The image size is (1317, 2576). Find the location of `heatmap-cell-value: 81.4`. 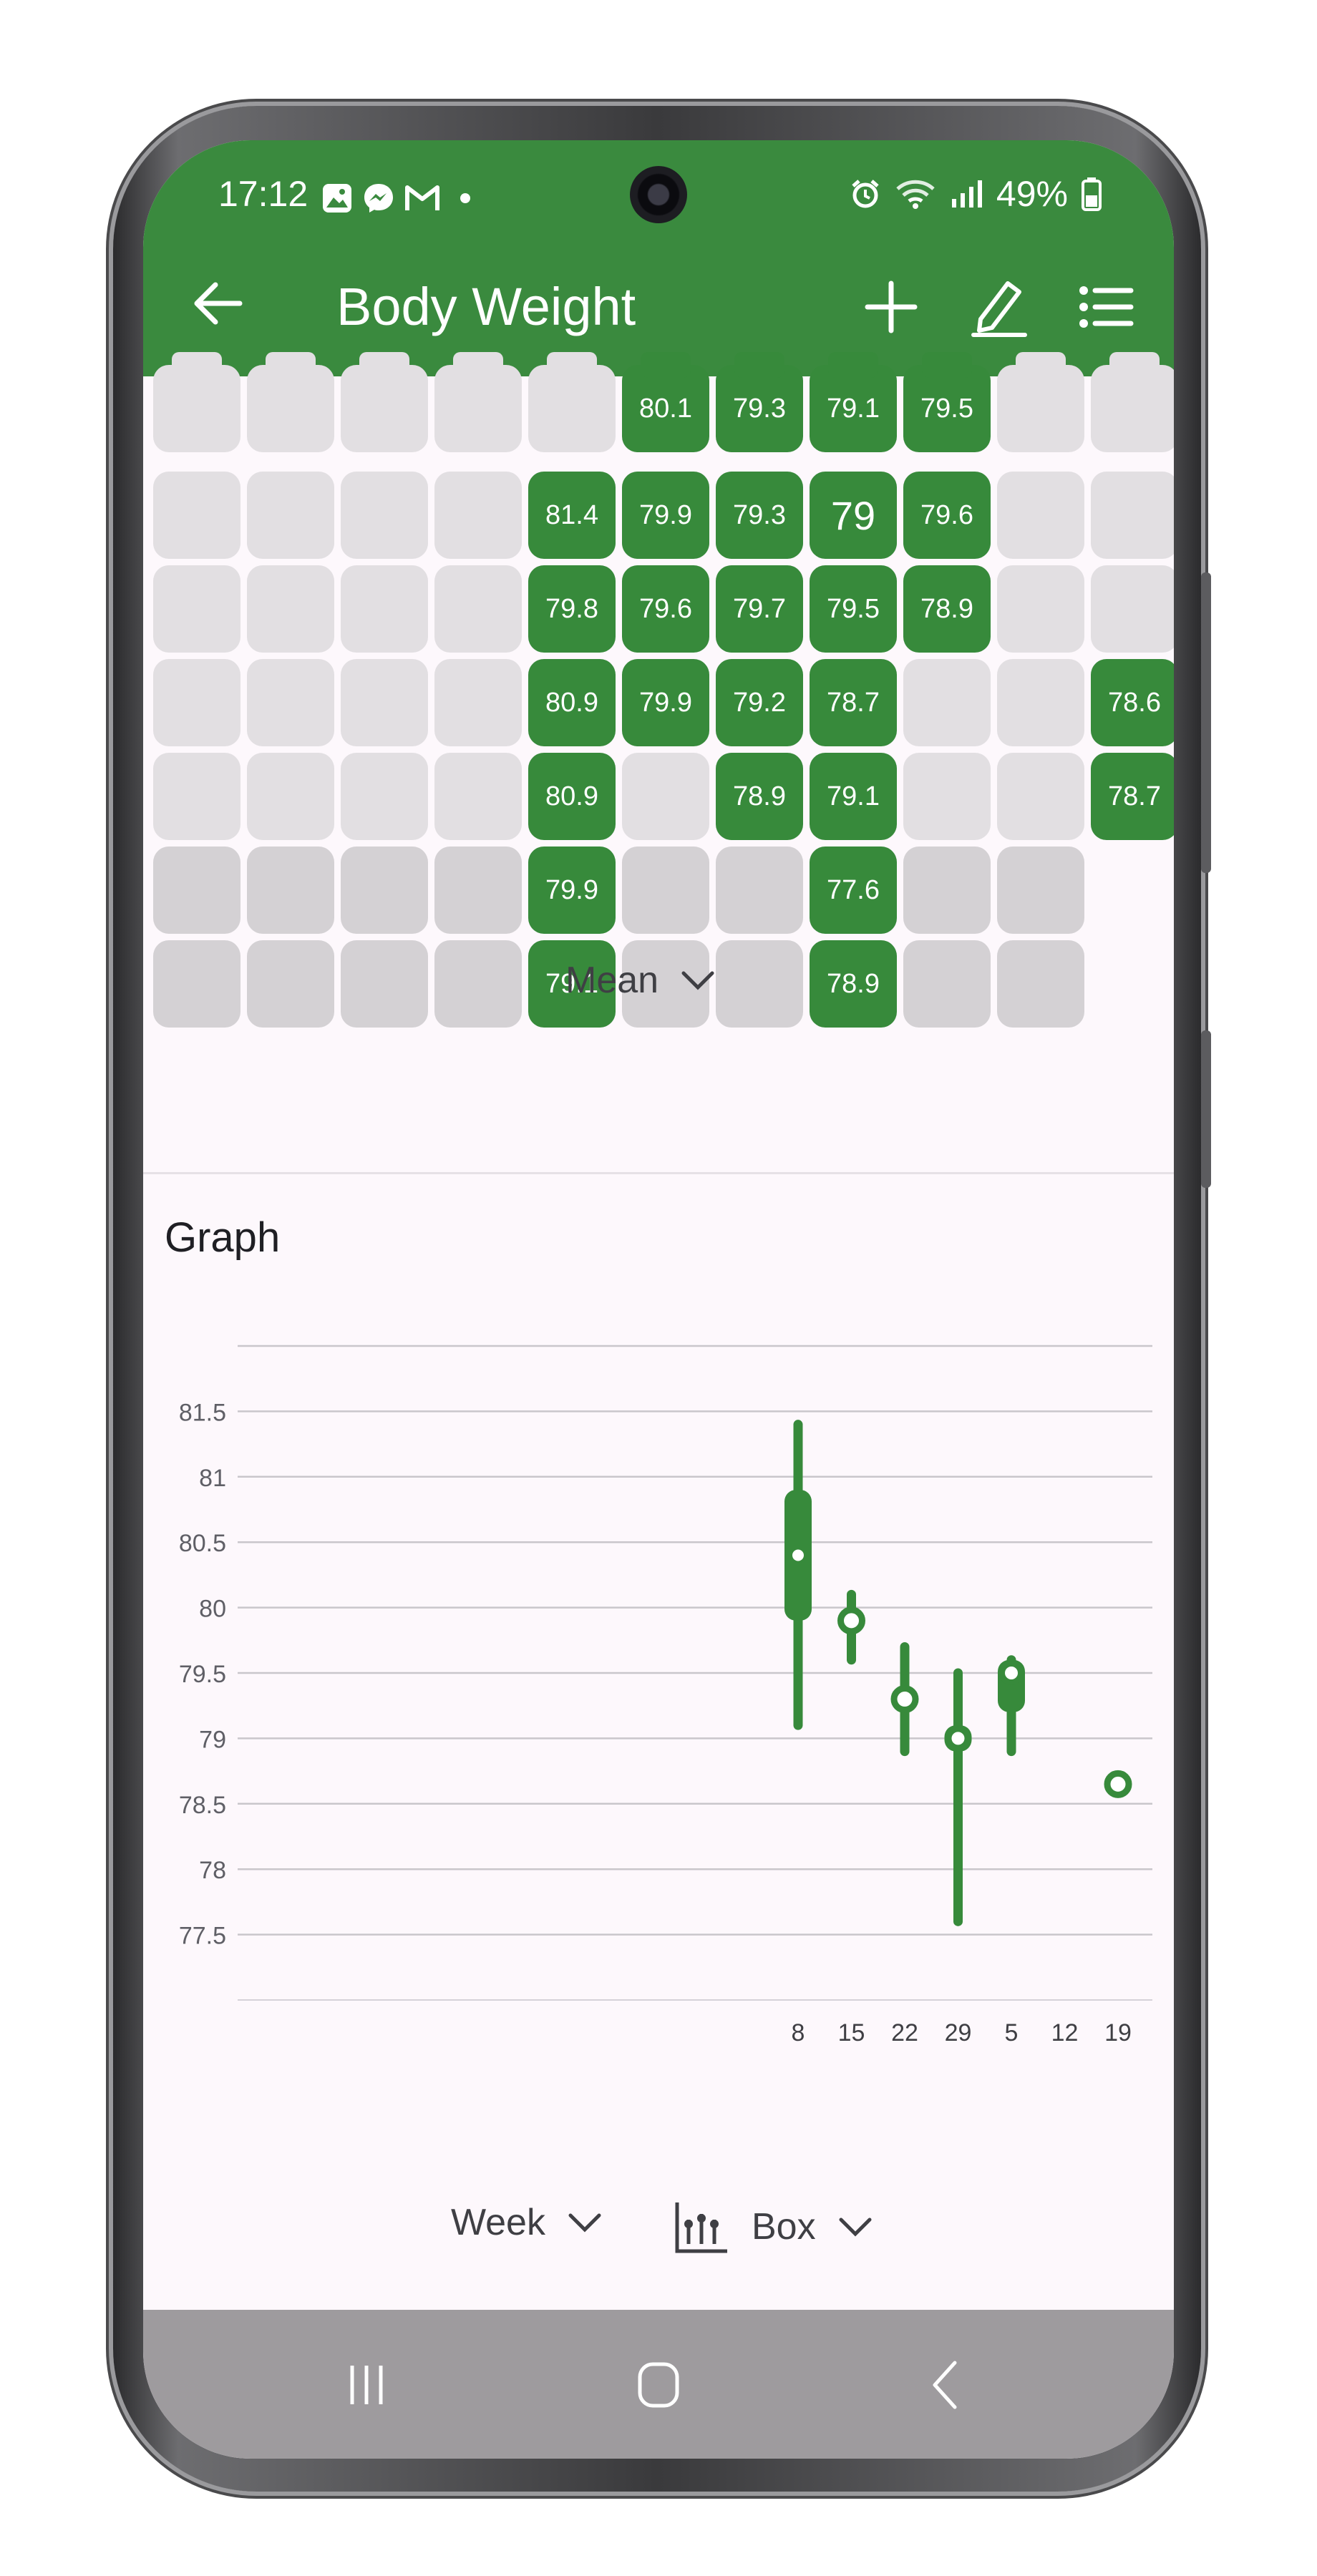

heatmap-cell-value: 81.4 is located at coordinates (572, 515).